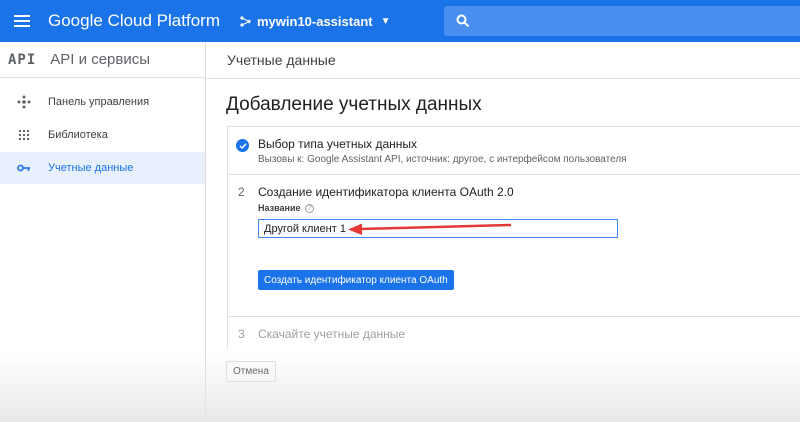 This screenshot has height=422, width=800. What do you see at coordinates (78, 135) in the screenshot?
I see `sidebar-item-label: Библиотека` at bounding box center [78, 135].